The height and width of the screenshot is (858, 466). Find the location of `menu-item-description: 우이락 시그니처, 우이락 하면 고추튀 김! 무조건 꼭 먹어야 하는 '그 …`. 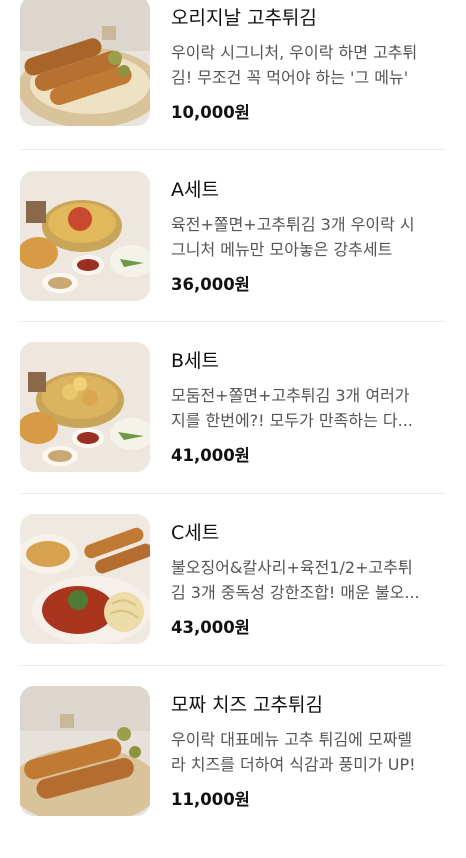

menu-item-description: 우이락 시그니처, 우이락 하면 고추튀 김! 무조건 꼭 먹어야 하는 '그 … is located at coordinates (311, 65).